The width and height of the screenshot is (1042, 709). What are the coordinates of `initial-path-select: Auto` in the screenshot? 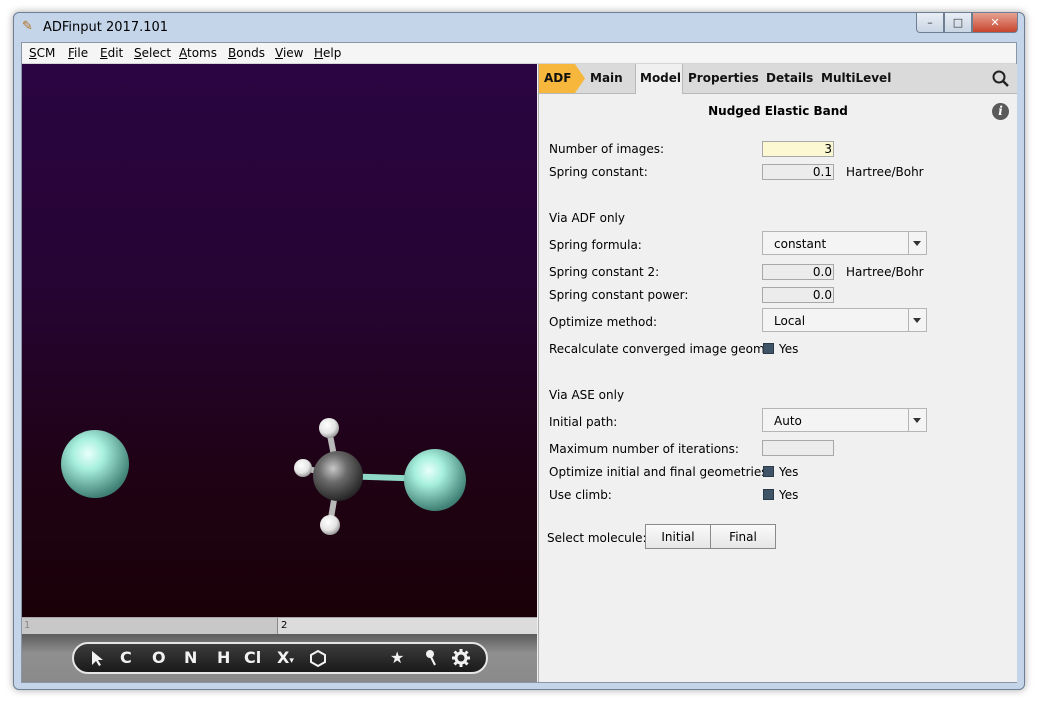 It's located at (844, 420).